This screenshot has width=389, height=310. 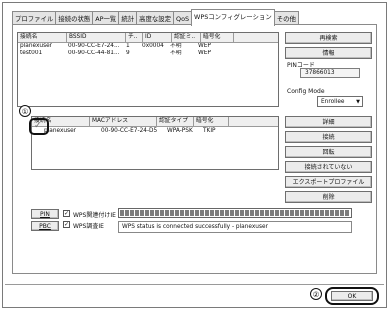 What do you see at coordinates (25, 111) in the screenshot?
I see `marker-one: ①` at bounding box center [25, 111].